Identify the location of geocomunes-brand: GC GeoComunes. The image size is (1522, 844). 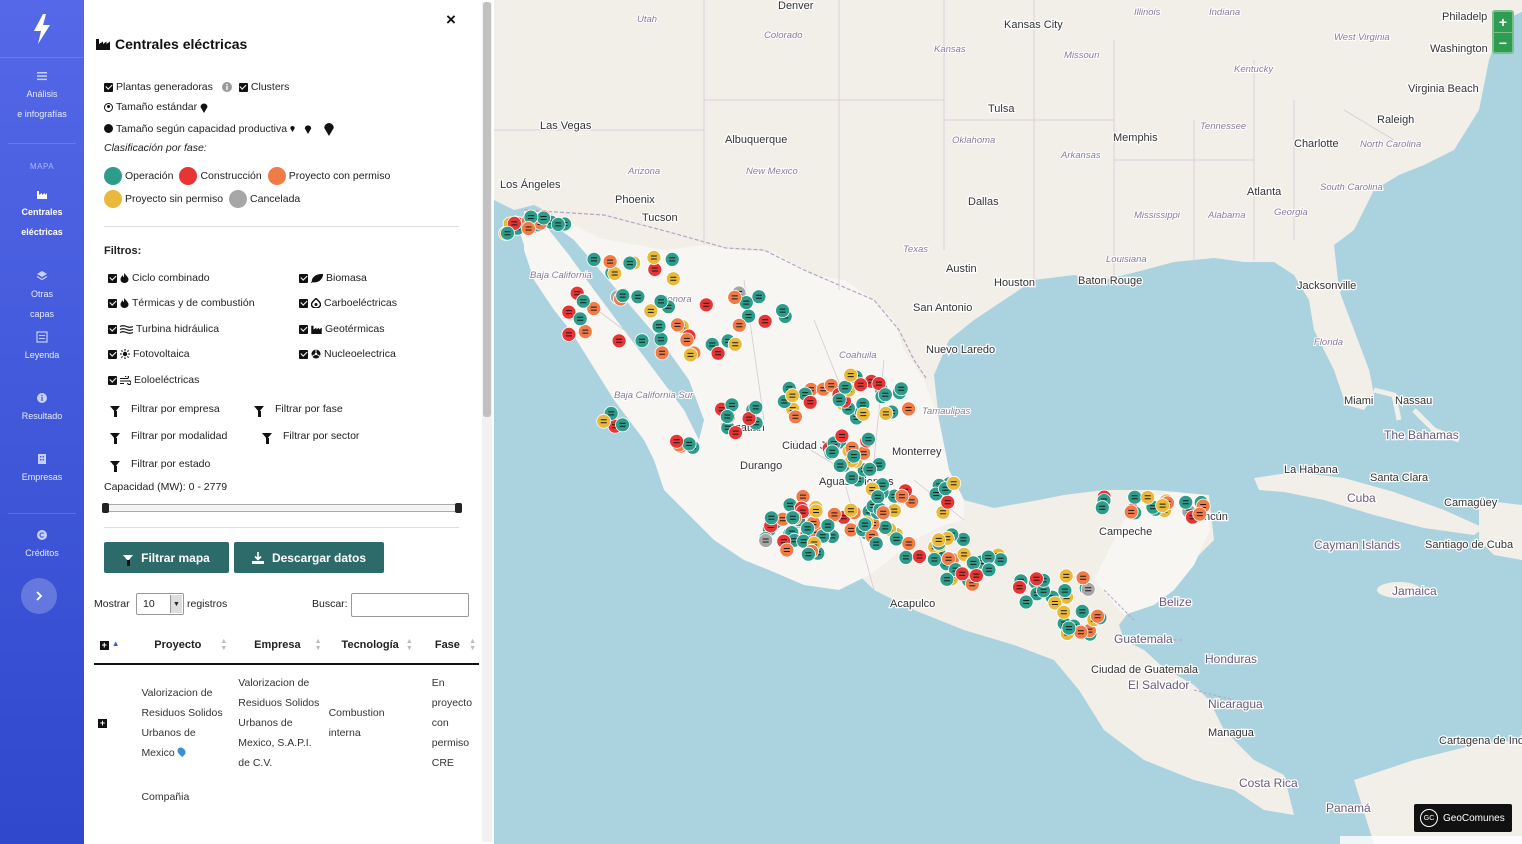
(1463, 818).